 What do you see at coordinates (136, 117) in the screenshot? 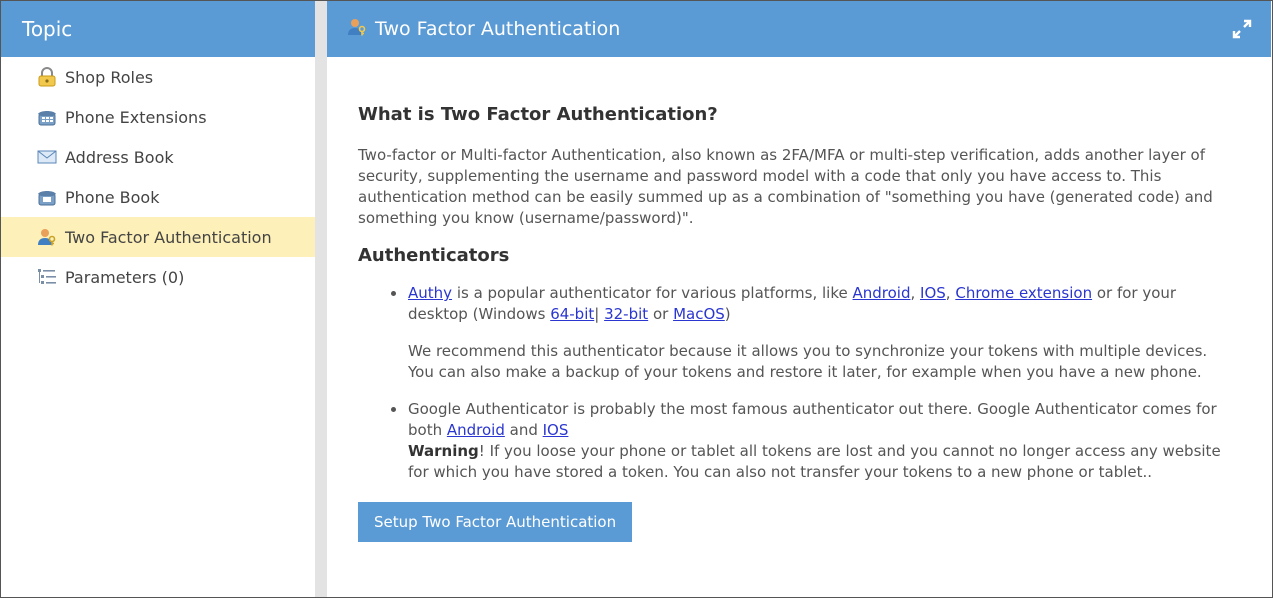
I see `sidebar-item-label: Phone Extensions` at bounding box center [136, 117].